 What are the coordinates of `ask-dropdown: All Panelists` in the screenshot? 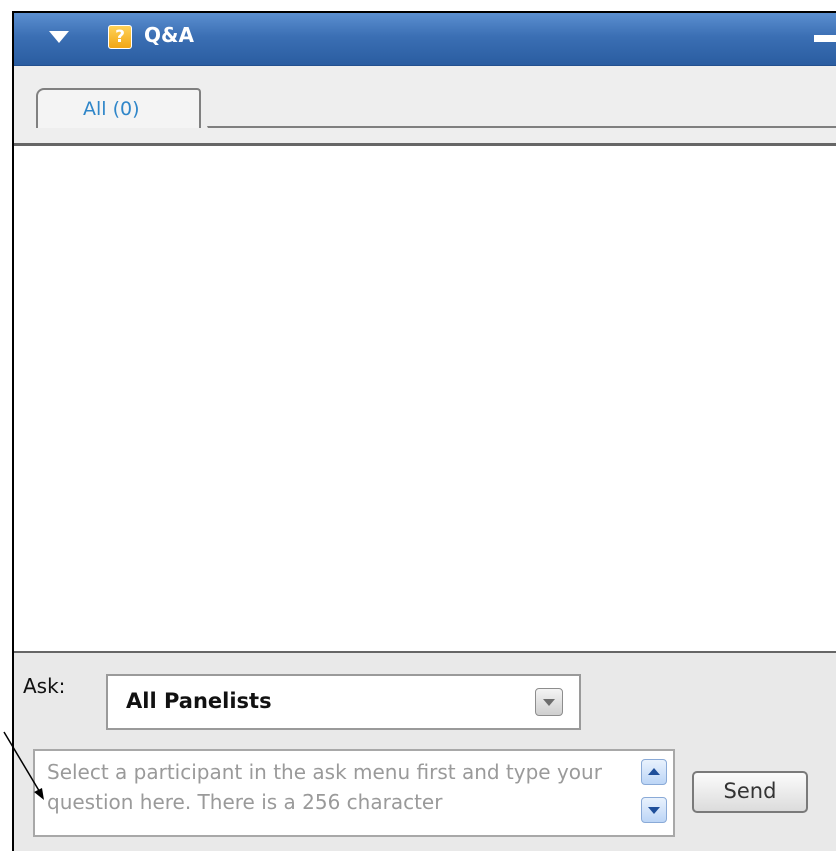 It's located at (343, 702).